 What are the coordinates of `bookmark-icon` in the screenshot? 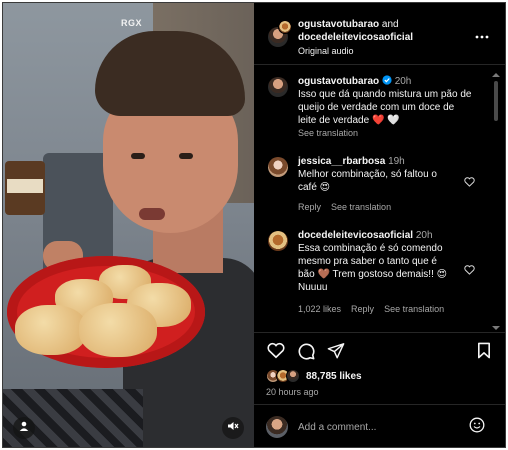 It's located at (484, 353).